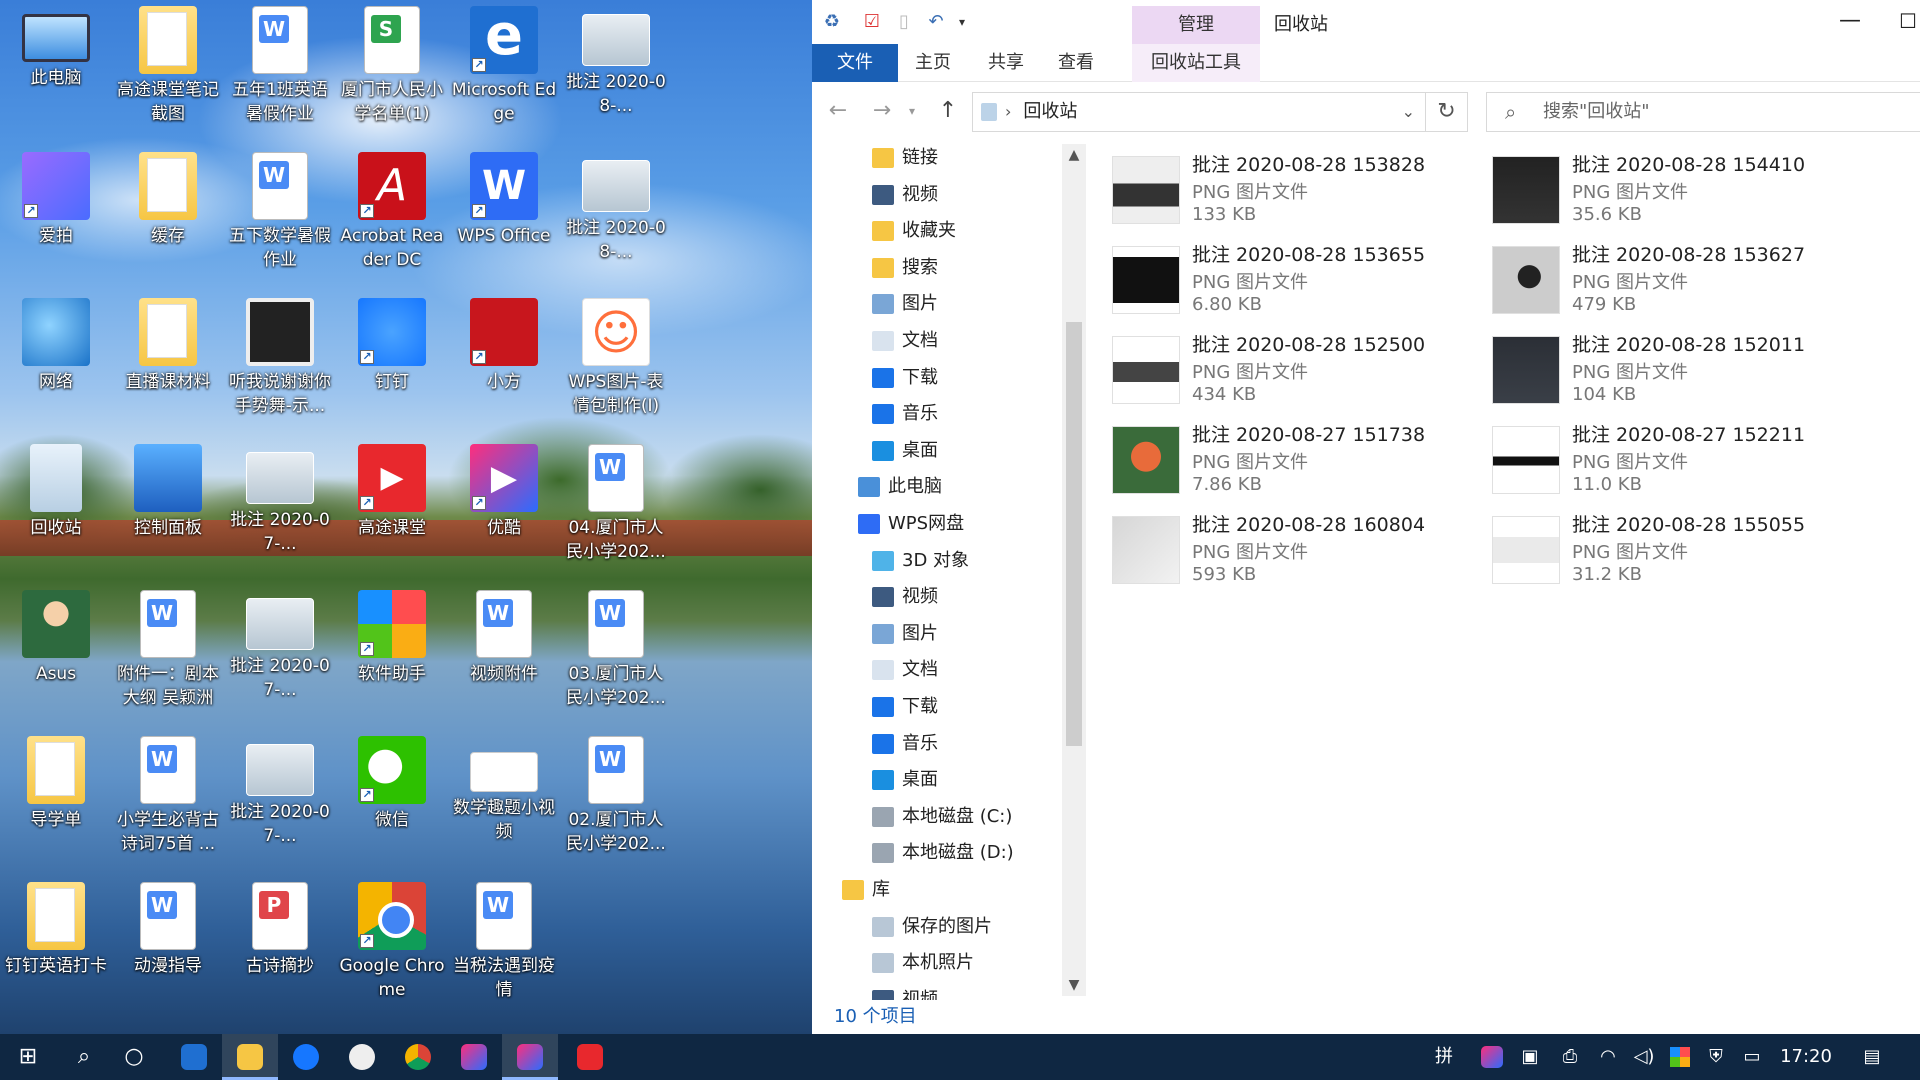 Image resolution: width=1920 pixels, height=1080 pixels. Describe the element at coordinates (1530, 1057) in the screenshot. I see `screen-tool-tray-icon: ▣` at that location.